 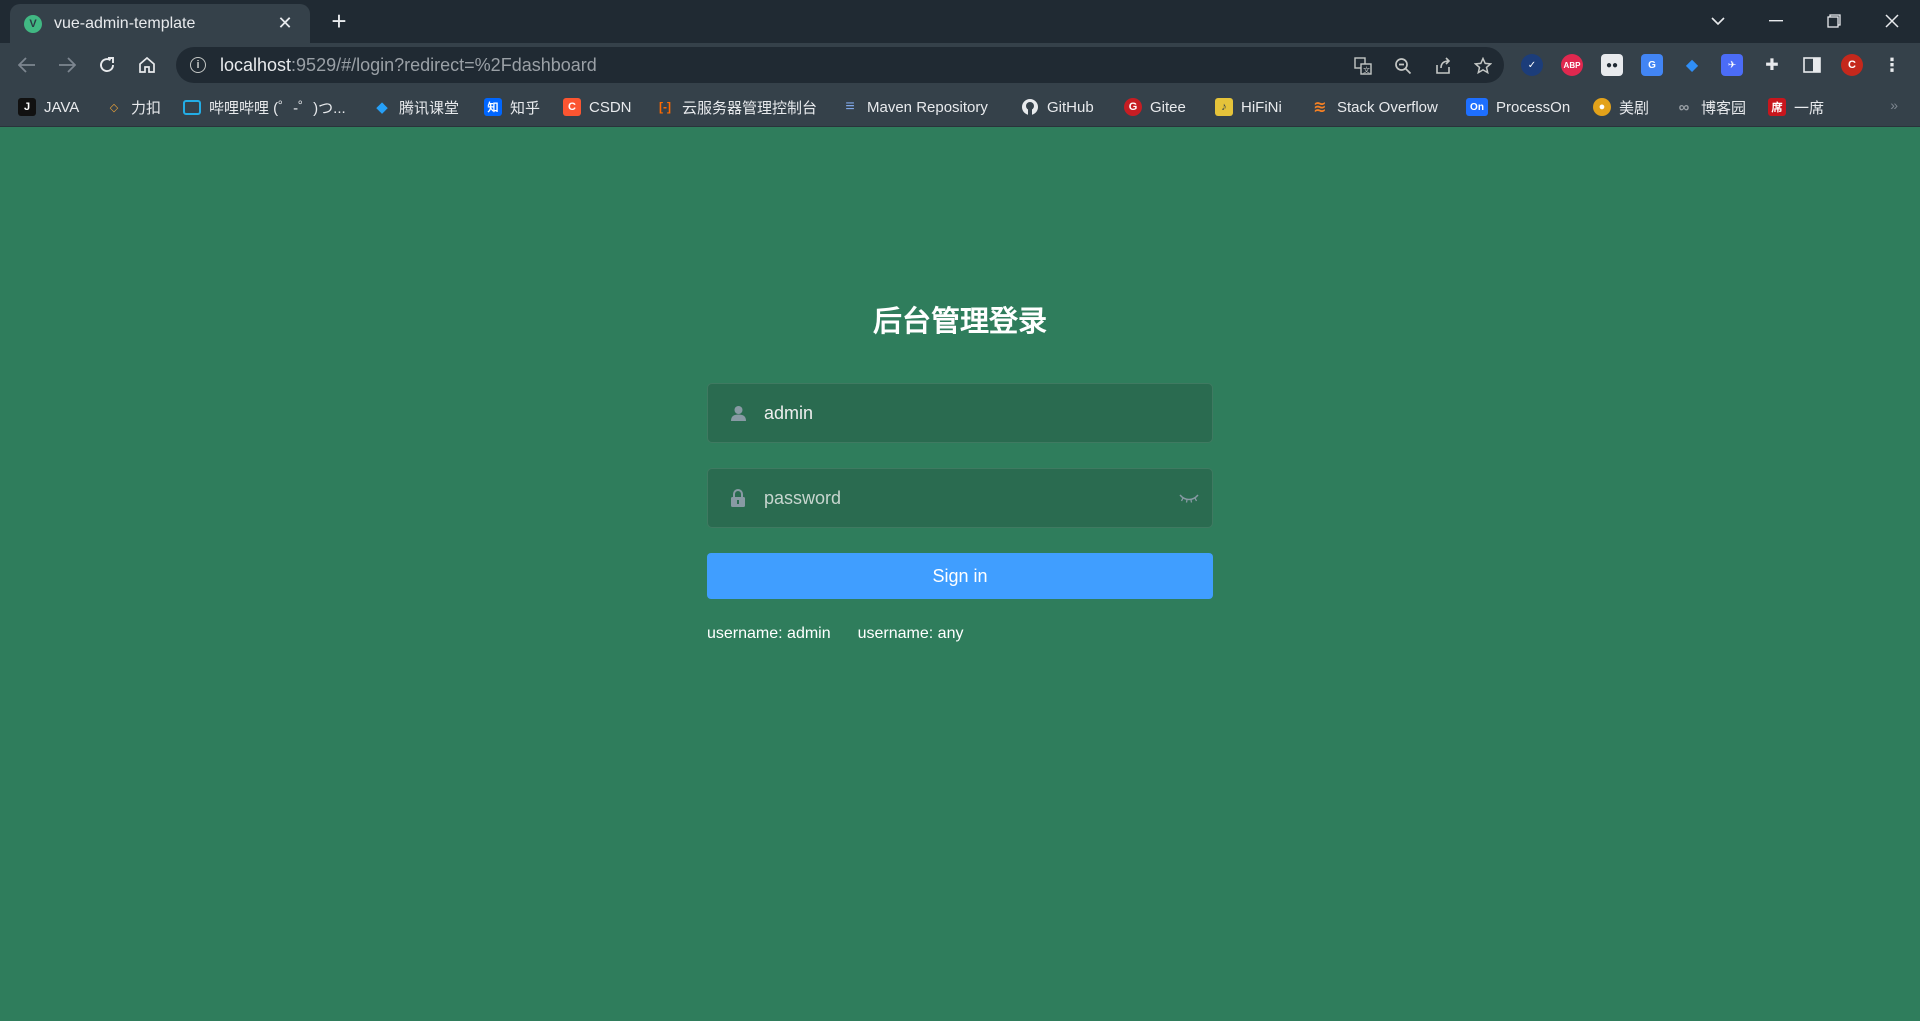 What do you see at coordinates (610, 107) in the screenshot?
I see `bookmark-label: CSDN` at bounding box center [610, 107].